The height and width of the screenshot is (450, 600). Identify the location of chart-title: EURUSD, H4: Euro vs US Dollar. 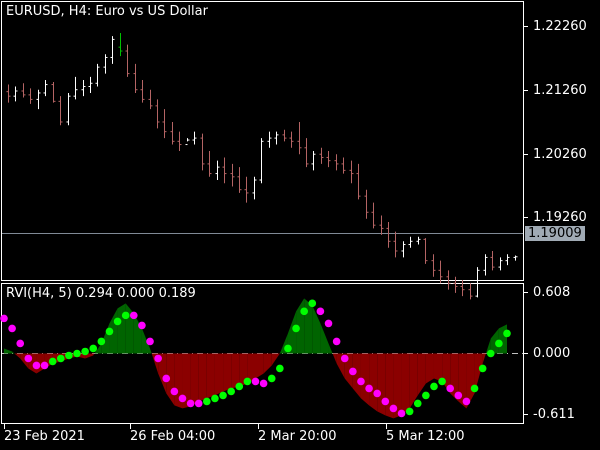
(107, 11).